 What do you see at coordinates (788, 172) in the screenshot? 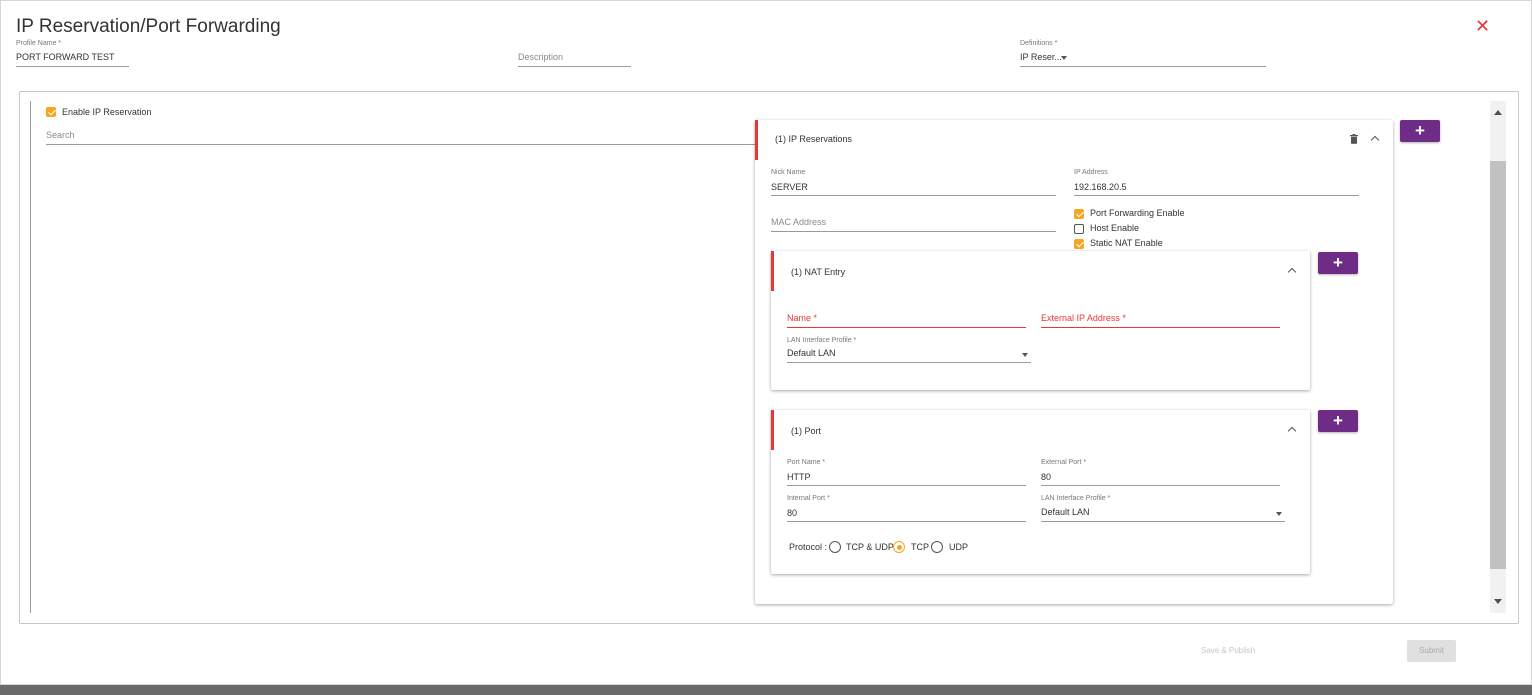
I see `nick-name-label: Nick Name` at bounding box center [788, 172].